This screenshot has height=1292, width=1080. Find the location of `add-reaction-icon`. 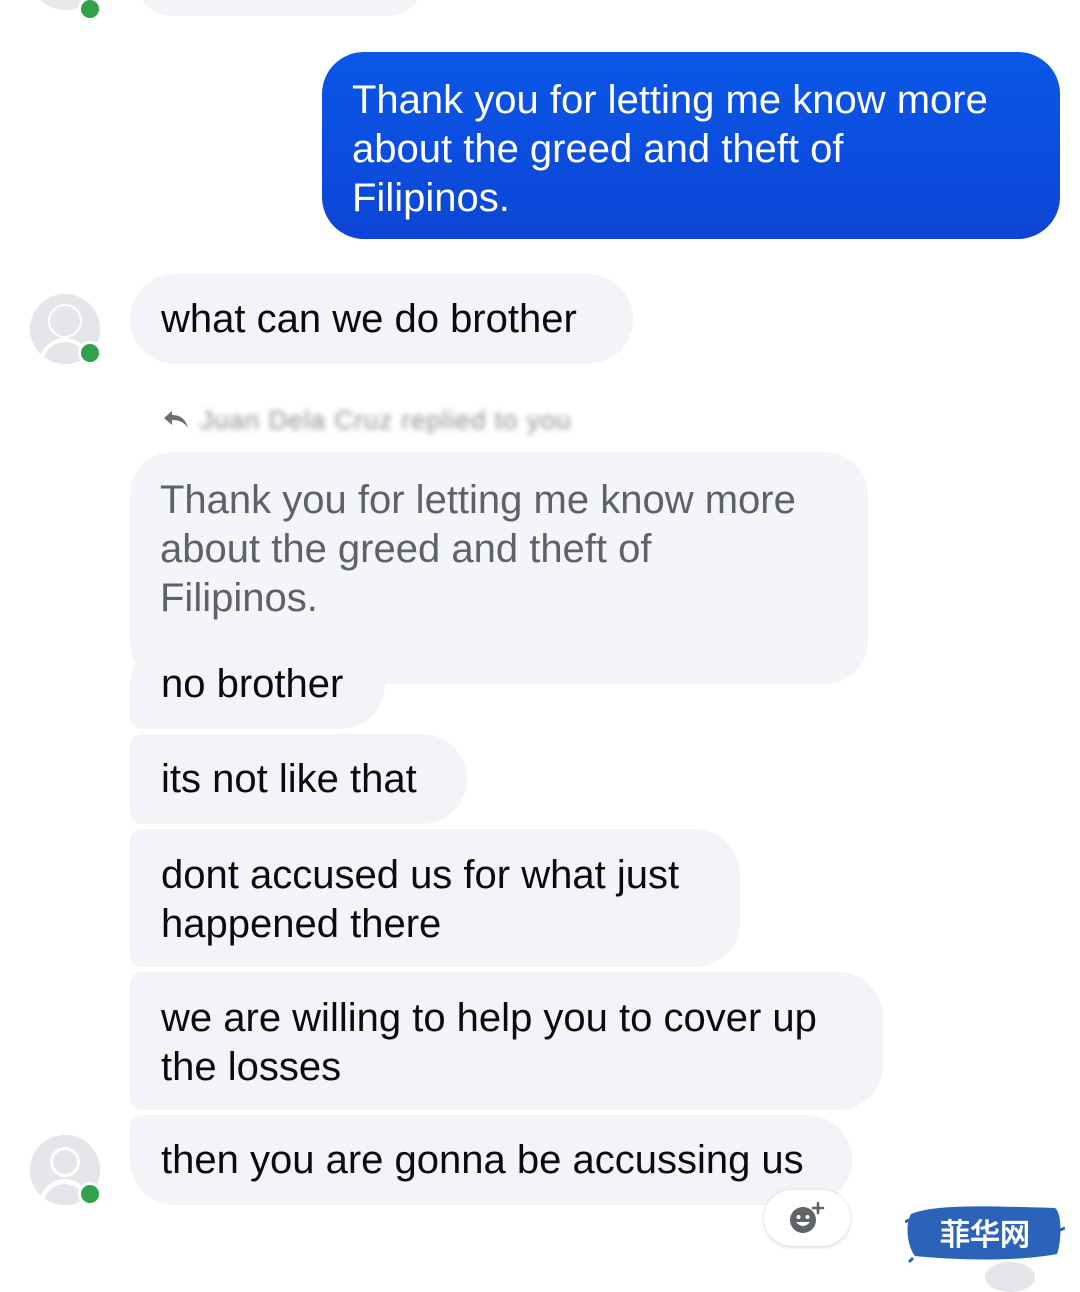

add-reaction-icon is located at coordinates (807, 1217).